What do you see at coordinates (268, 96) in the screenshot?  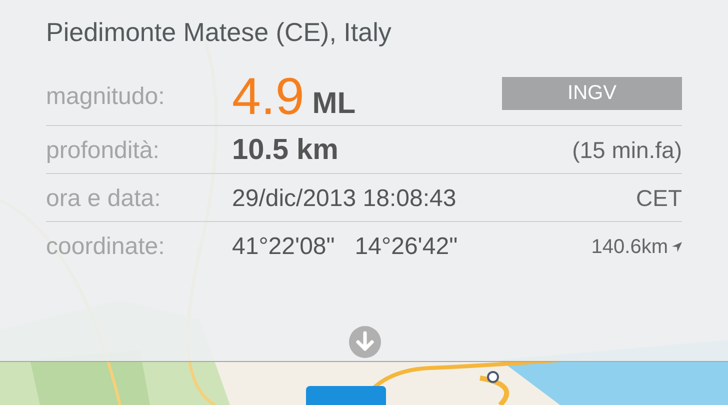 I see `magnitude-value: 4.9` at bounding box center [268, 96].